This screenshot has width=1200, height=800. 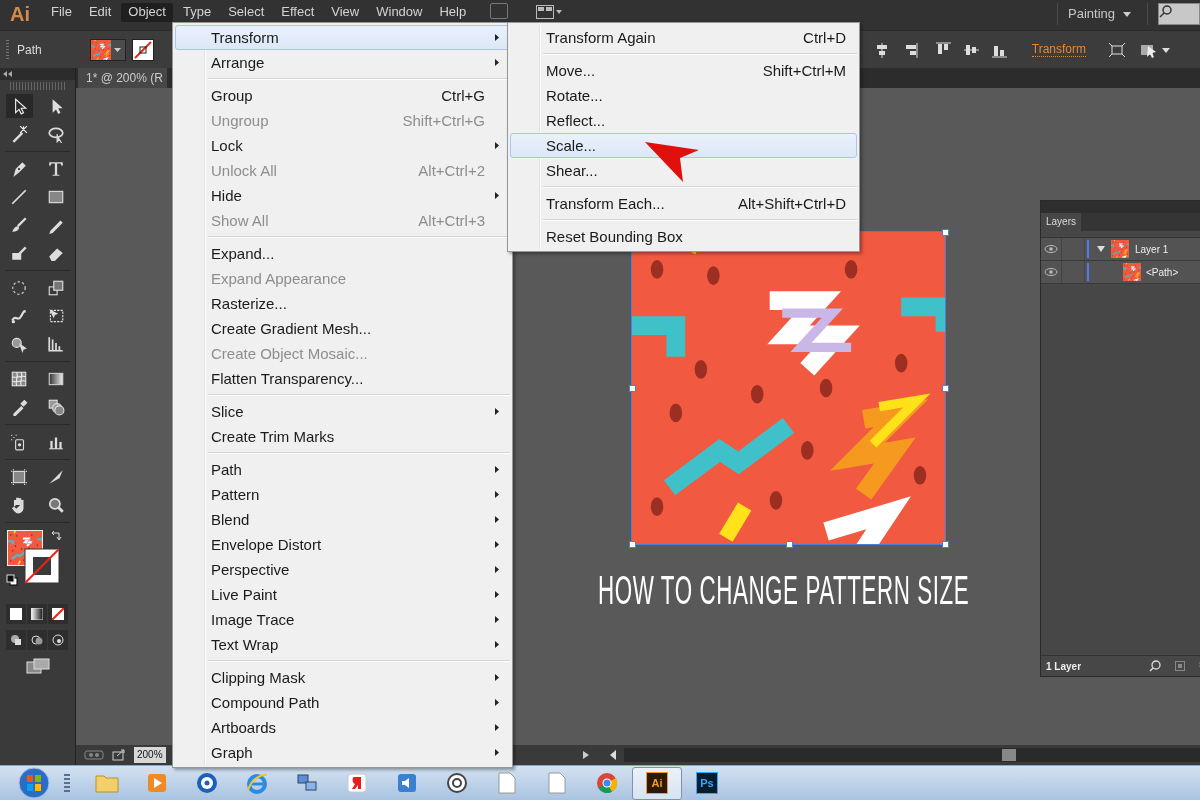 I want to click on draw-inside-icon, so click(x=58, y=640).